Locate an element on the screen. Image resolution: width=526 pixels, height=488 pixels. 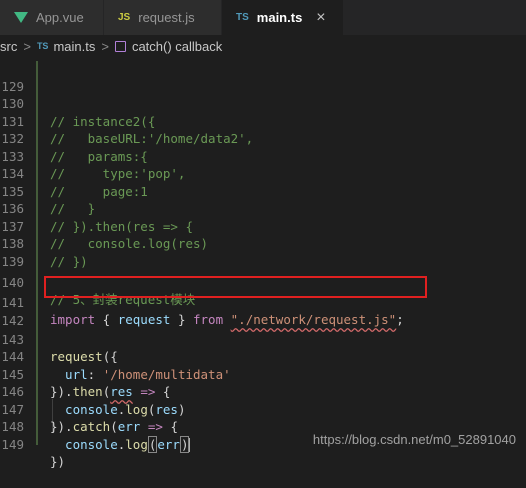
breadcrumb-folder: src is located at coordinates (8, 46).